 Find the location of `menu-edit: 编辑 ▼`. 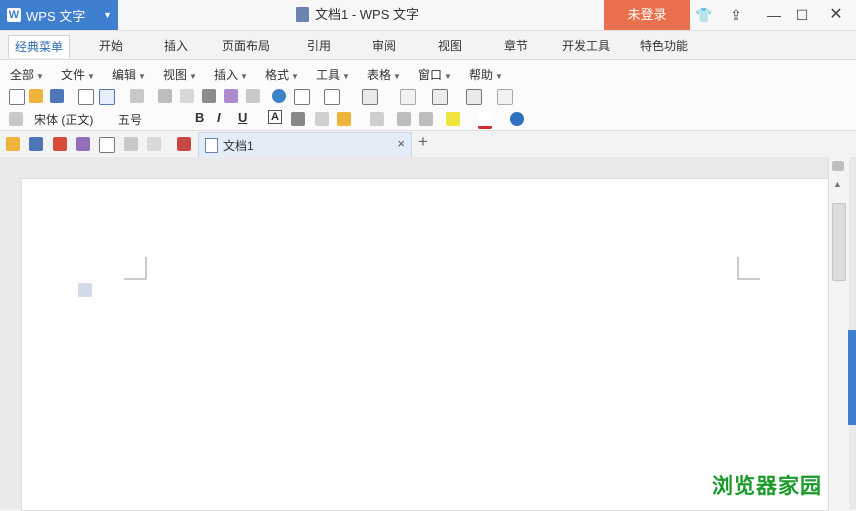

menu-edit: 编辑 ▼ is located at coordinates (129, 74).